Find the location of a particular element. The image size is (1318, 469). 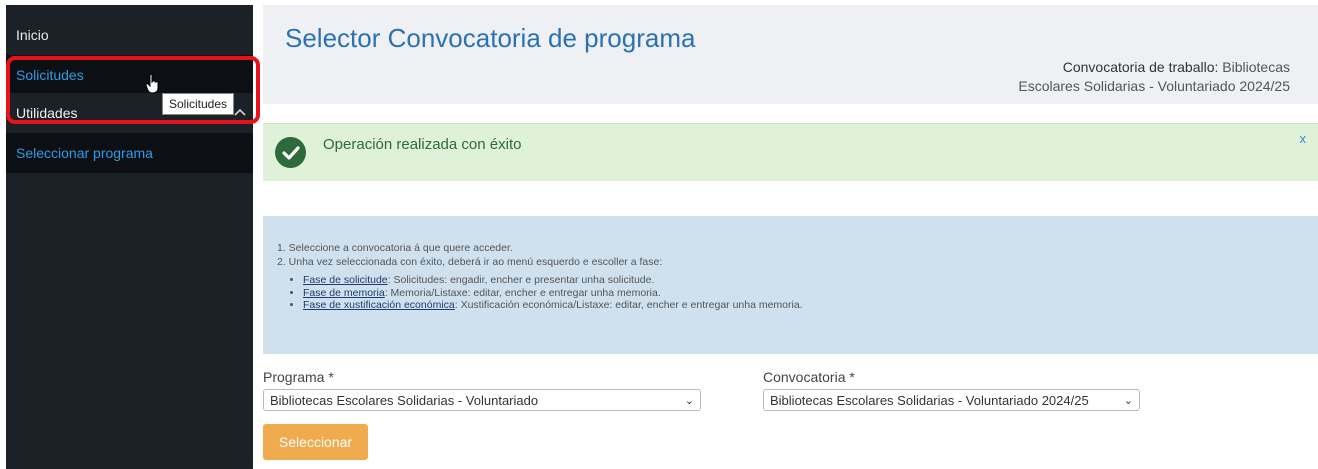

convocatoria-select-label: Convocatoria * is located at coordinates (809, 377).